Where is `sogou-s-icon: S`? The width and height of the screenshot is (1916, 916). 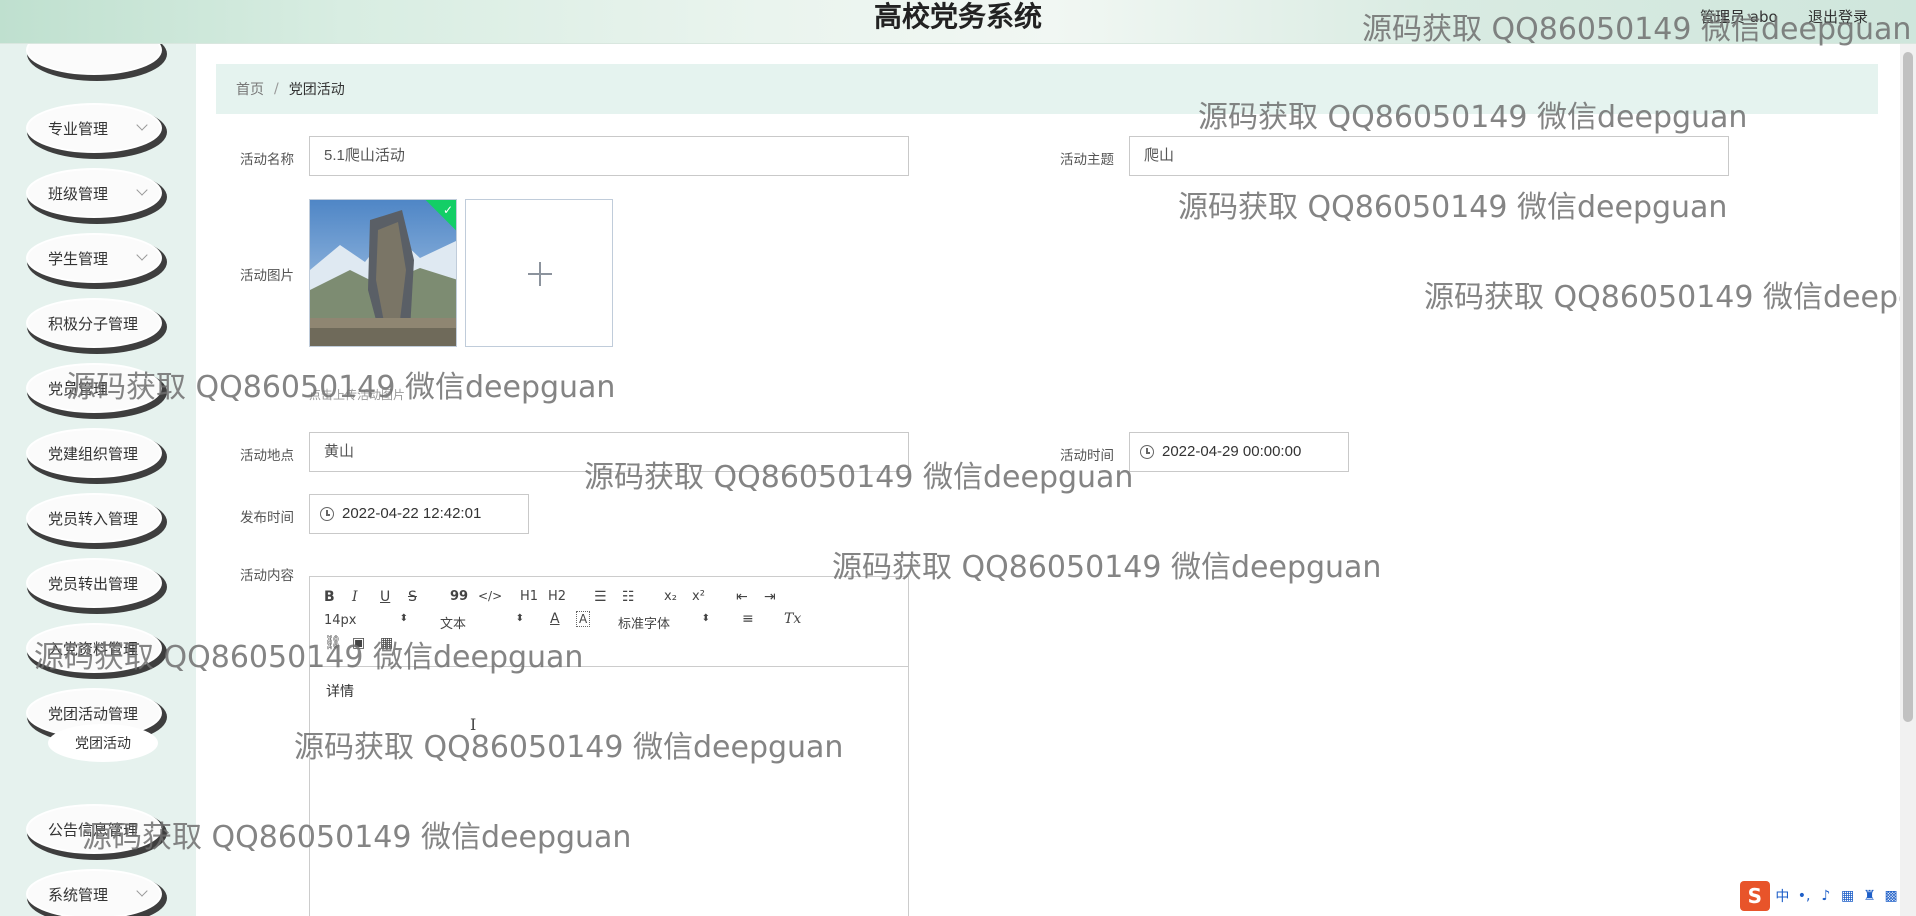
sogou-s-icon: S is located at coordinates (1755, 896).